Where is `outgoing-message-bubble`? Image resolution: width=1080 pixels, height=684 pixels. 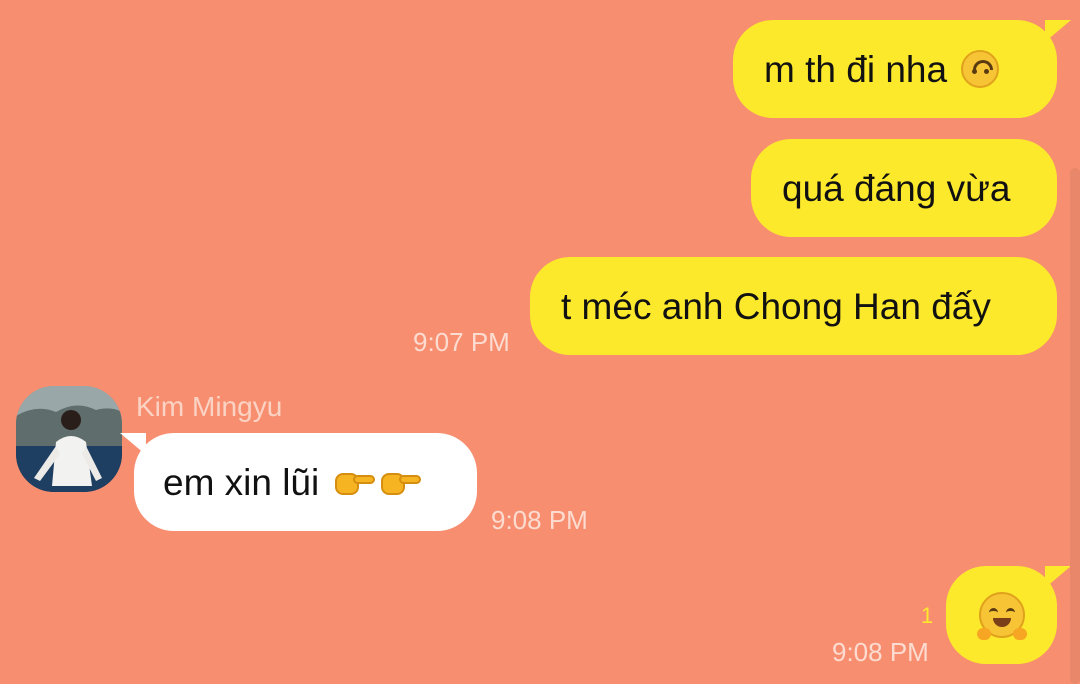
outgoing-message-bubble is located at coordinates (1008, 615).